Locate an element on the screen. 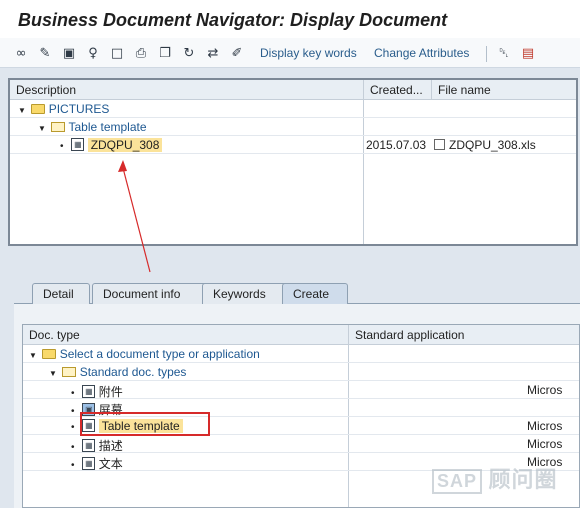  column-header-doc-type: Doc. type is located at coordinates (186, 335).